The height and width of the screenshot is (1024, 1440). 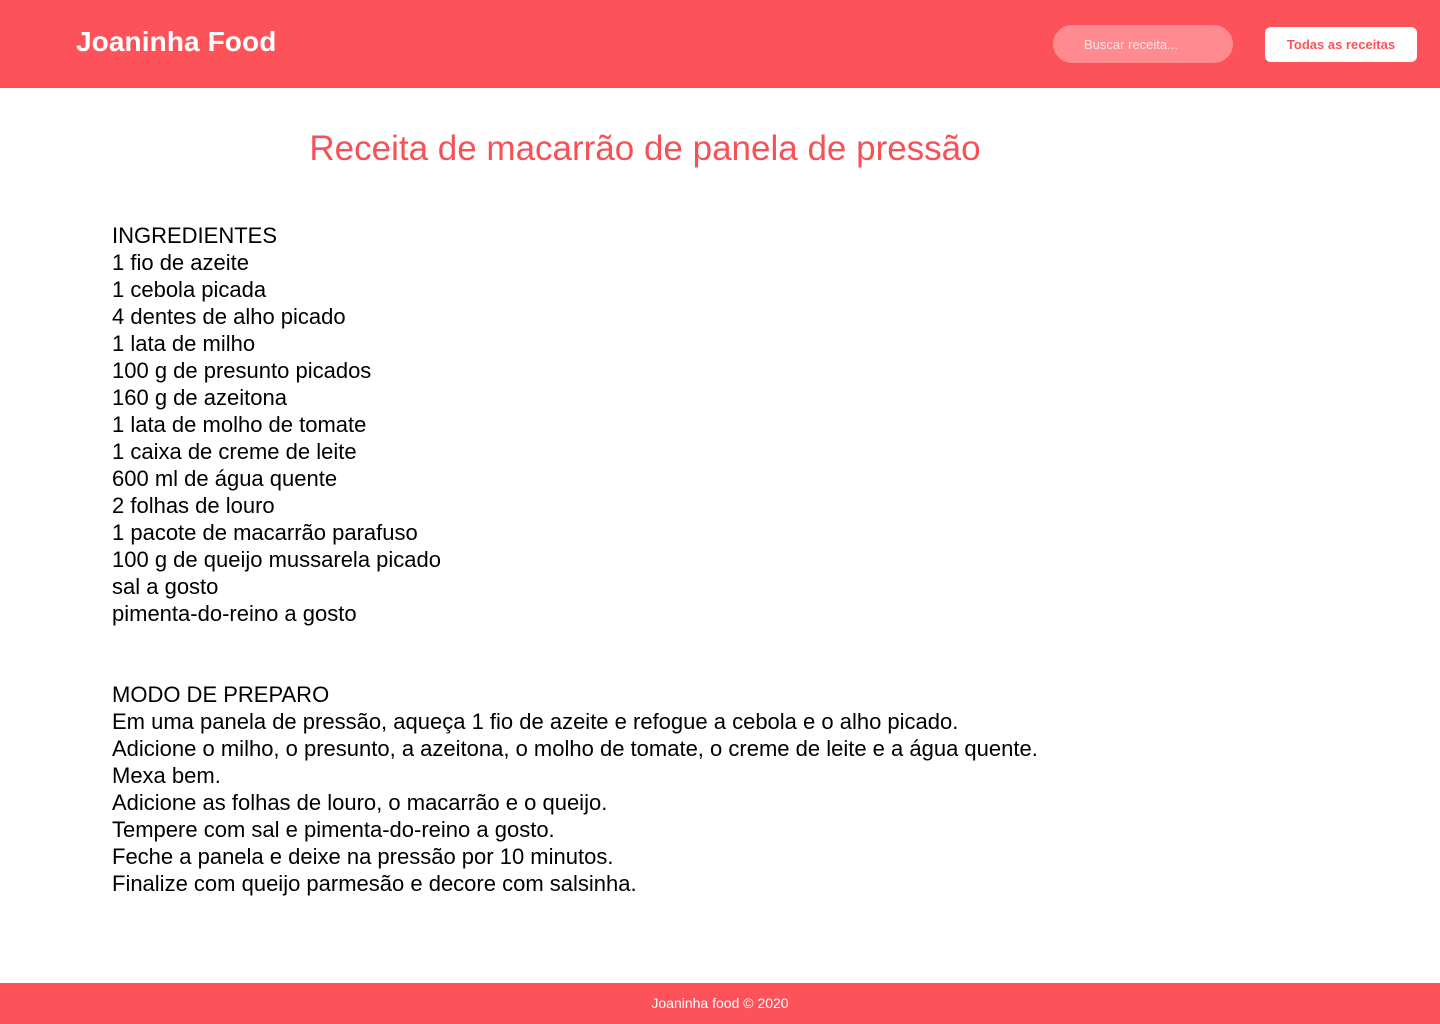 What do you see at coordinates (277, 559) in the screenshot?
I see `ingredient-item: 100 g de queijo mussarela picado` at bounding box center [277, 559].